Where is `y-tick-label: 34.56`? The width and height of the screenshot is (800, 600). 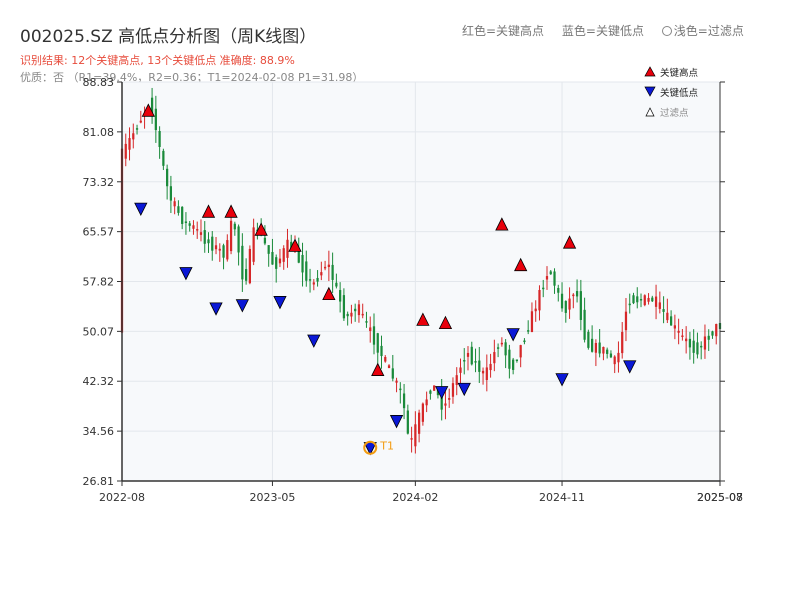
y-tick-label: 34.56 is located at coordinates (99, 431).